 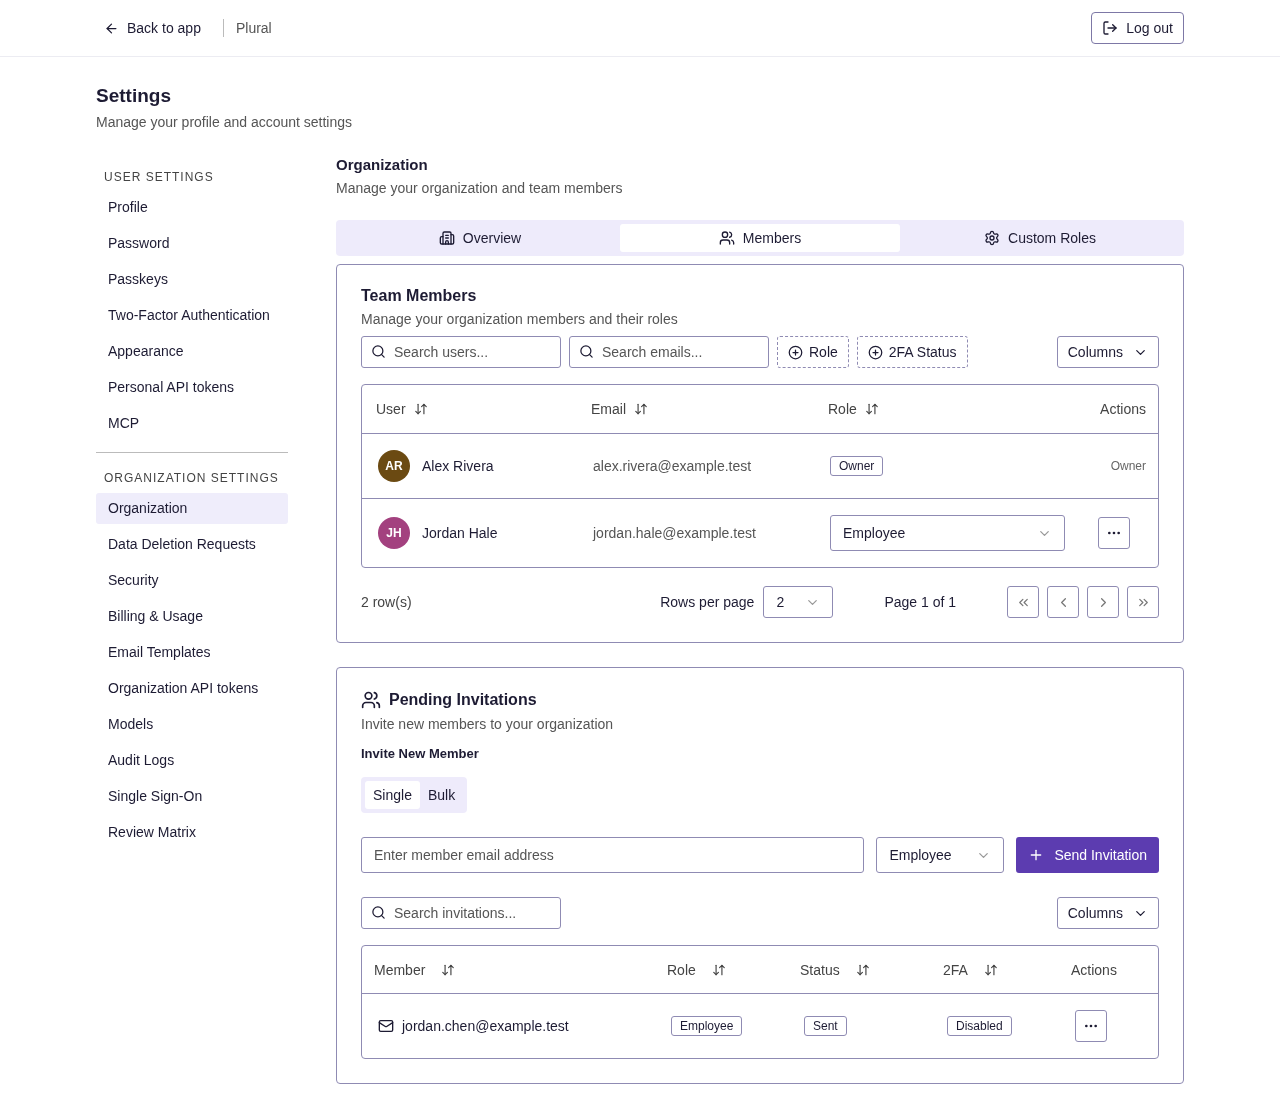 I want to click on back-link: Back to app, so click(x=157, y=28).